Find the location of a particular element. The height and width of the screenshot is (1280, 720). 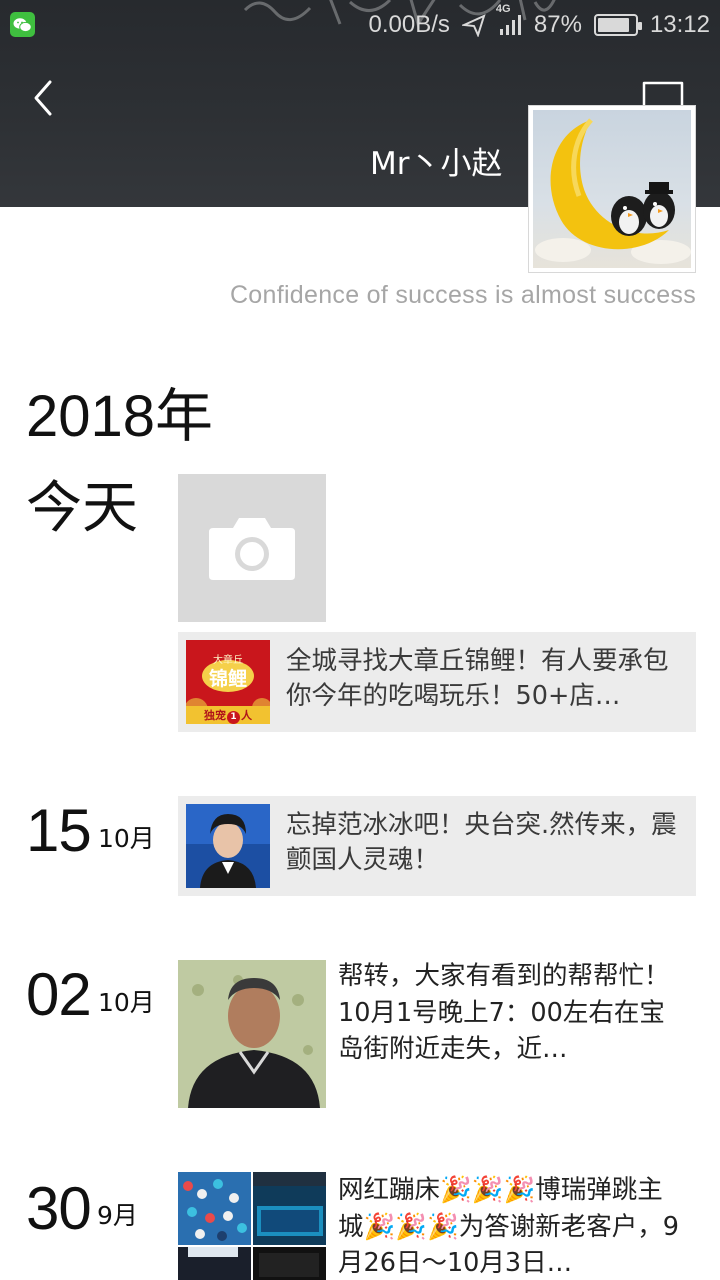

entry-day: 30 is located at coordinates (59, 1208).